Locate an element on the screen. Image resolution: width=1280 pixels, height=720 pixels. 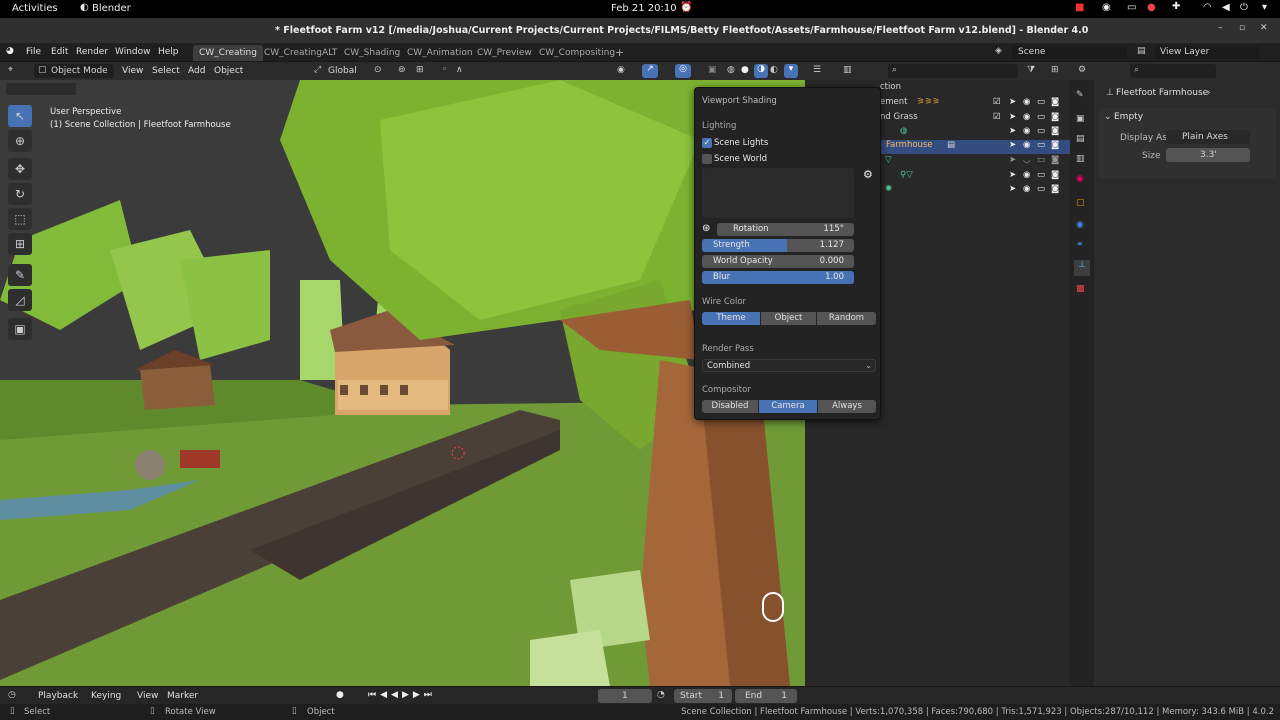
annotate-tool-icon: ✎ is located at coordinates (20, 275).